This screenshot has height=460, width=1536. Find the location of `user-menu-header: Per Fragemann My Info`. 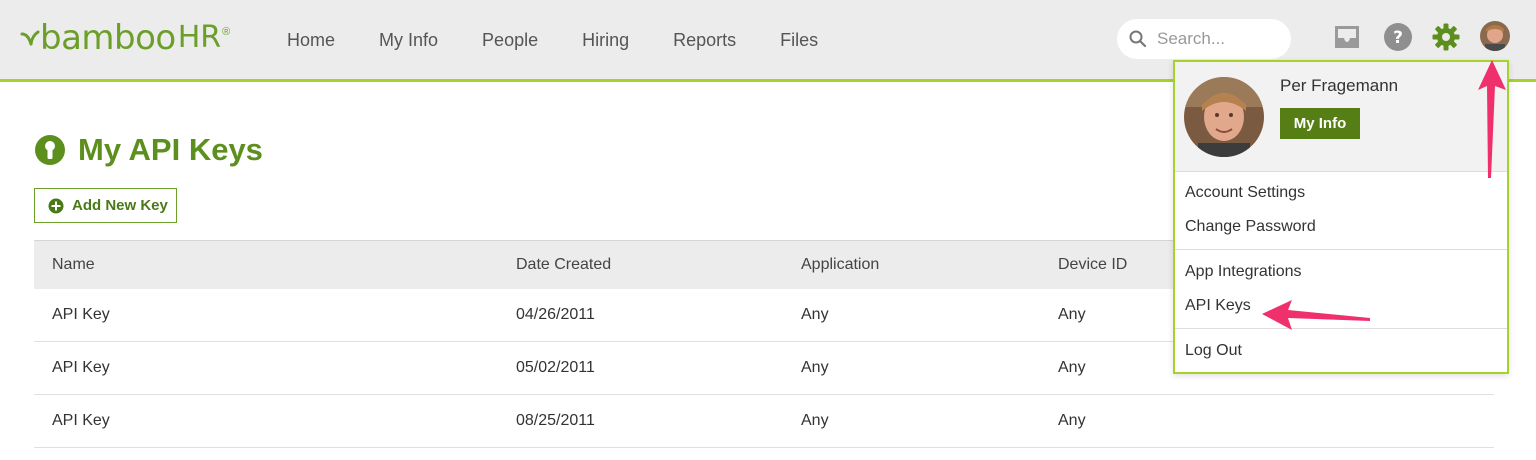

user-menu-header: Per Fragemann My Info is located at coordinates (1341, 117).